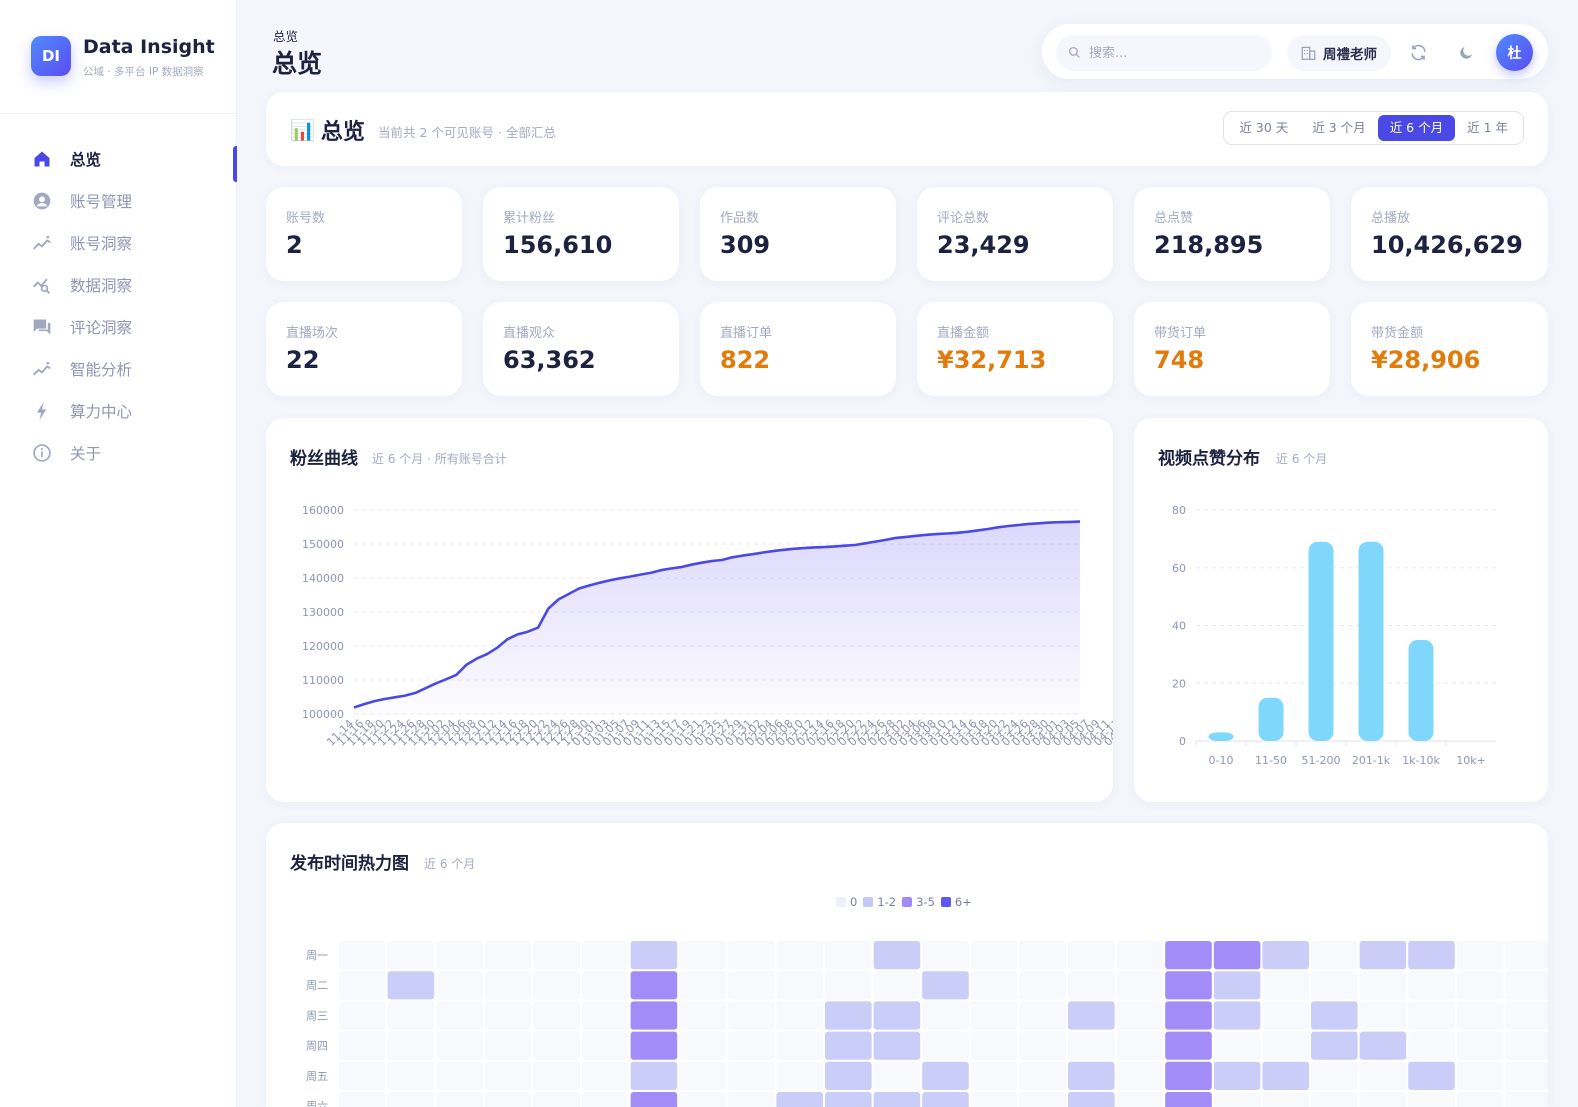 The height and width of the screenshot is (1107, 1578). Describe the element at coordinates (294, 245) in the screenshot. I see `stat-value: 2` at that location.